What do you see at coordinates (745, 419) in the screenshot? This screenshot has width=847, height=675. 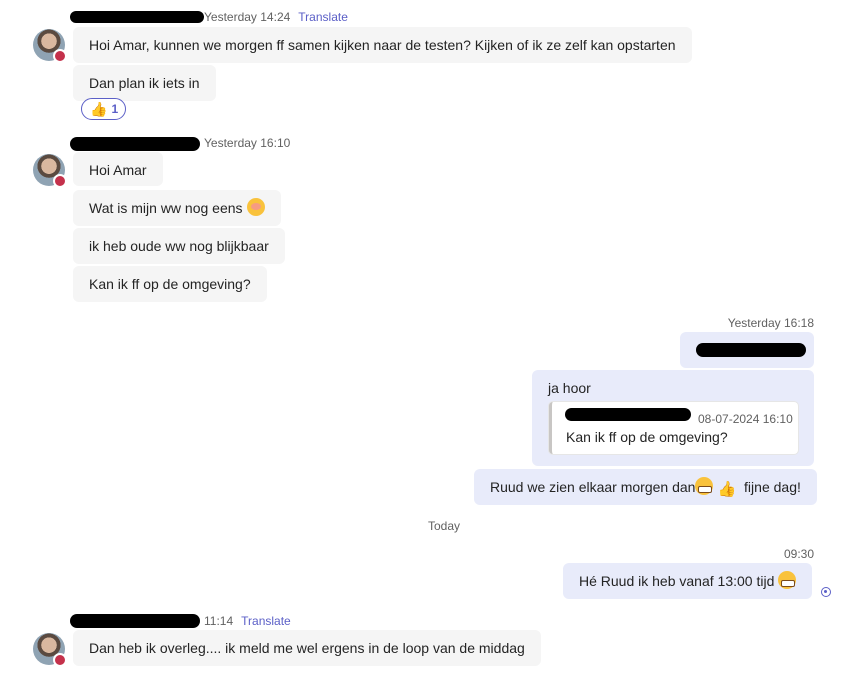 I see `quote-timestamp: 08-07-2024 16:10` at bounding box center [745, 419].